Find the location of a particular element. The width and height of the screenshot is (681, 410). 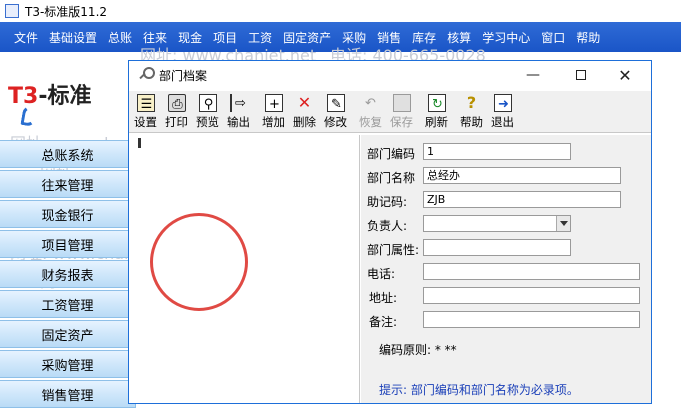

edit-button: ✎ 修改 is located at coordinates (335, 111).